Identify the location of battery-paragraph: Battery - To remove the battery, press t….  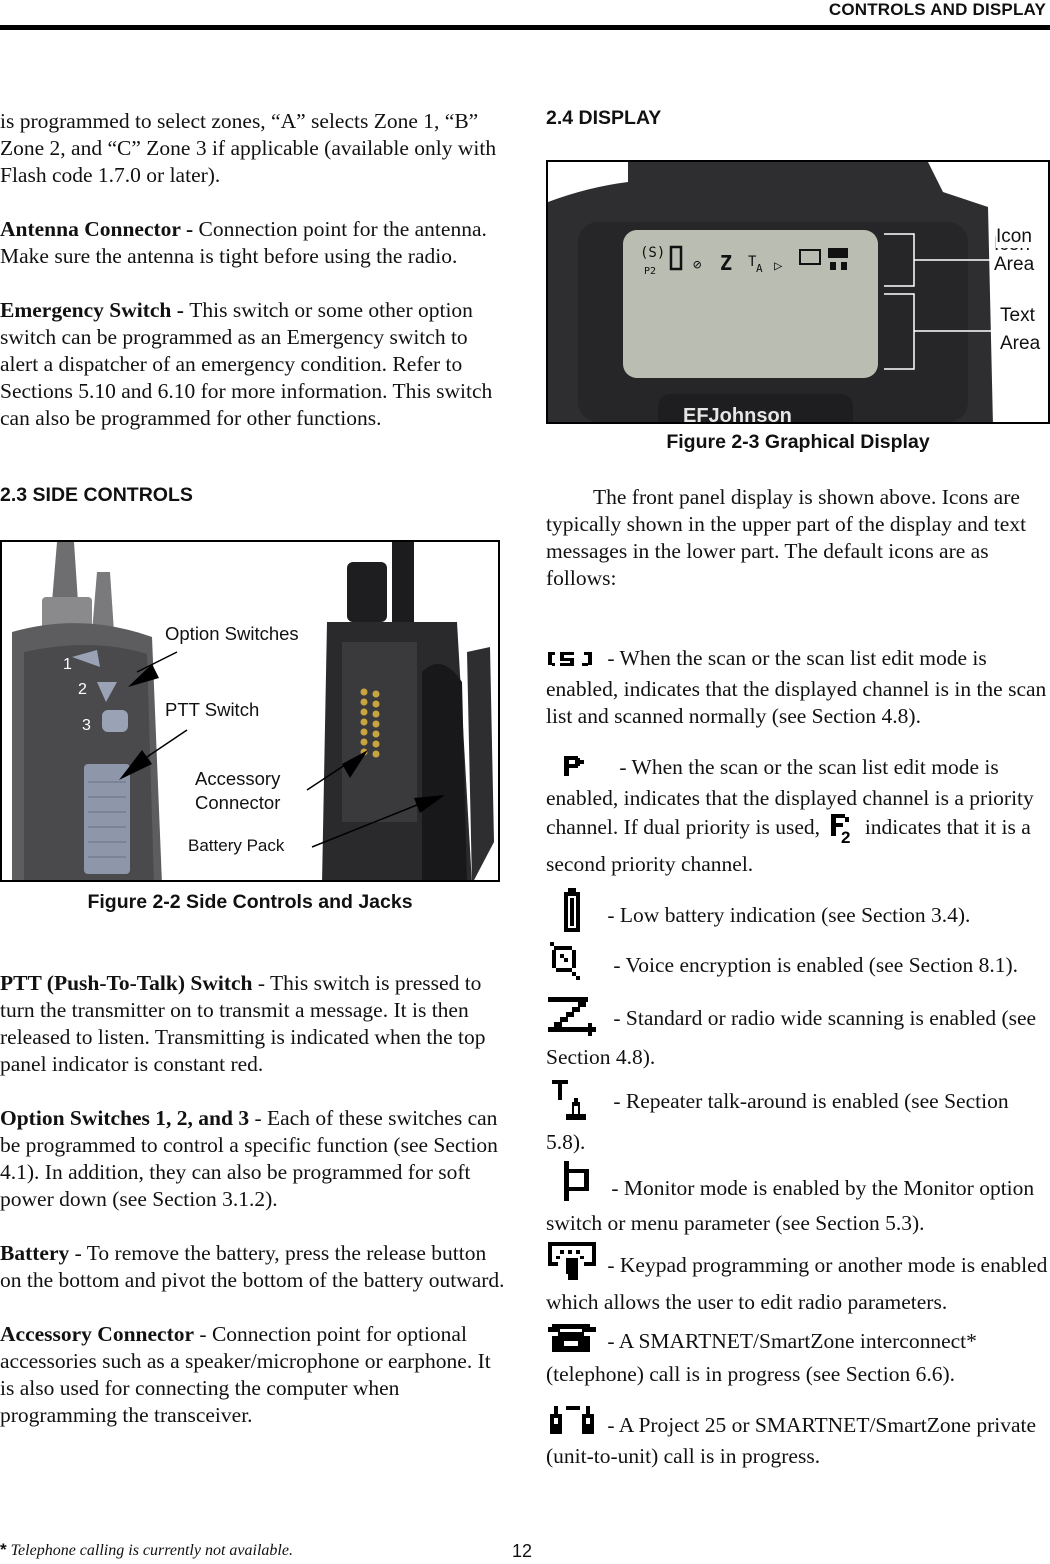
(252, 1267).